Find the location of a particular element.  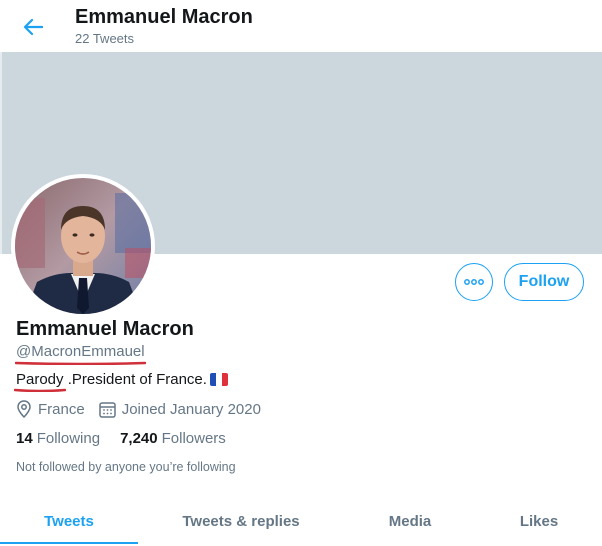

followers-link: 7,240 Followers is located at coordinates (173, 438).